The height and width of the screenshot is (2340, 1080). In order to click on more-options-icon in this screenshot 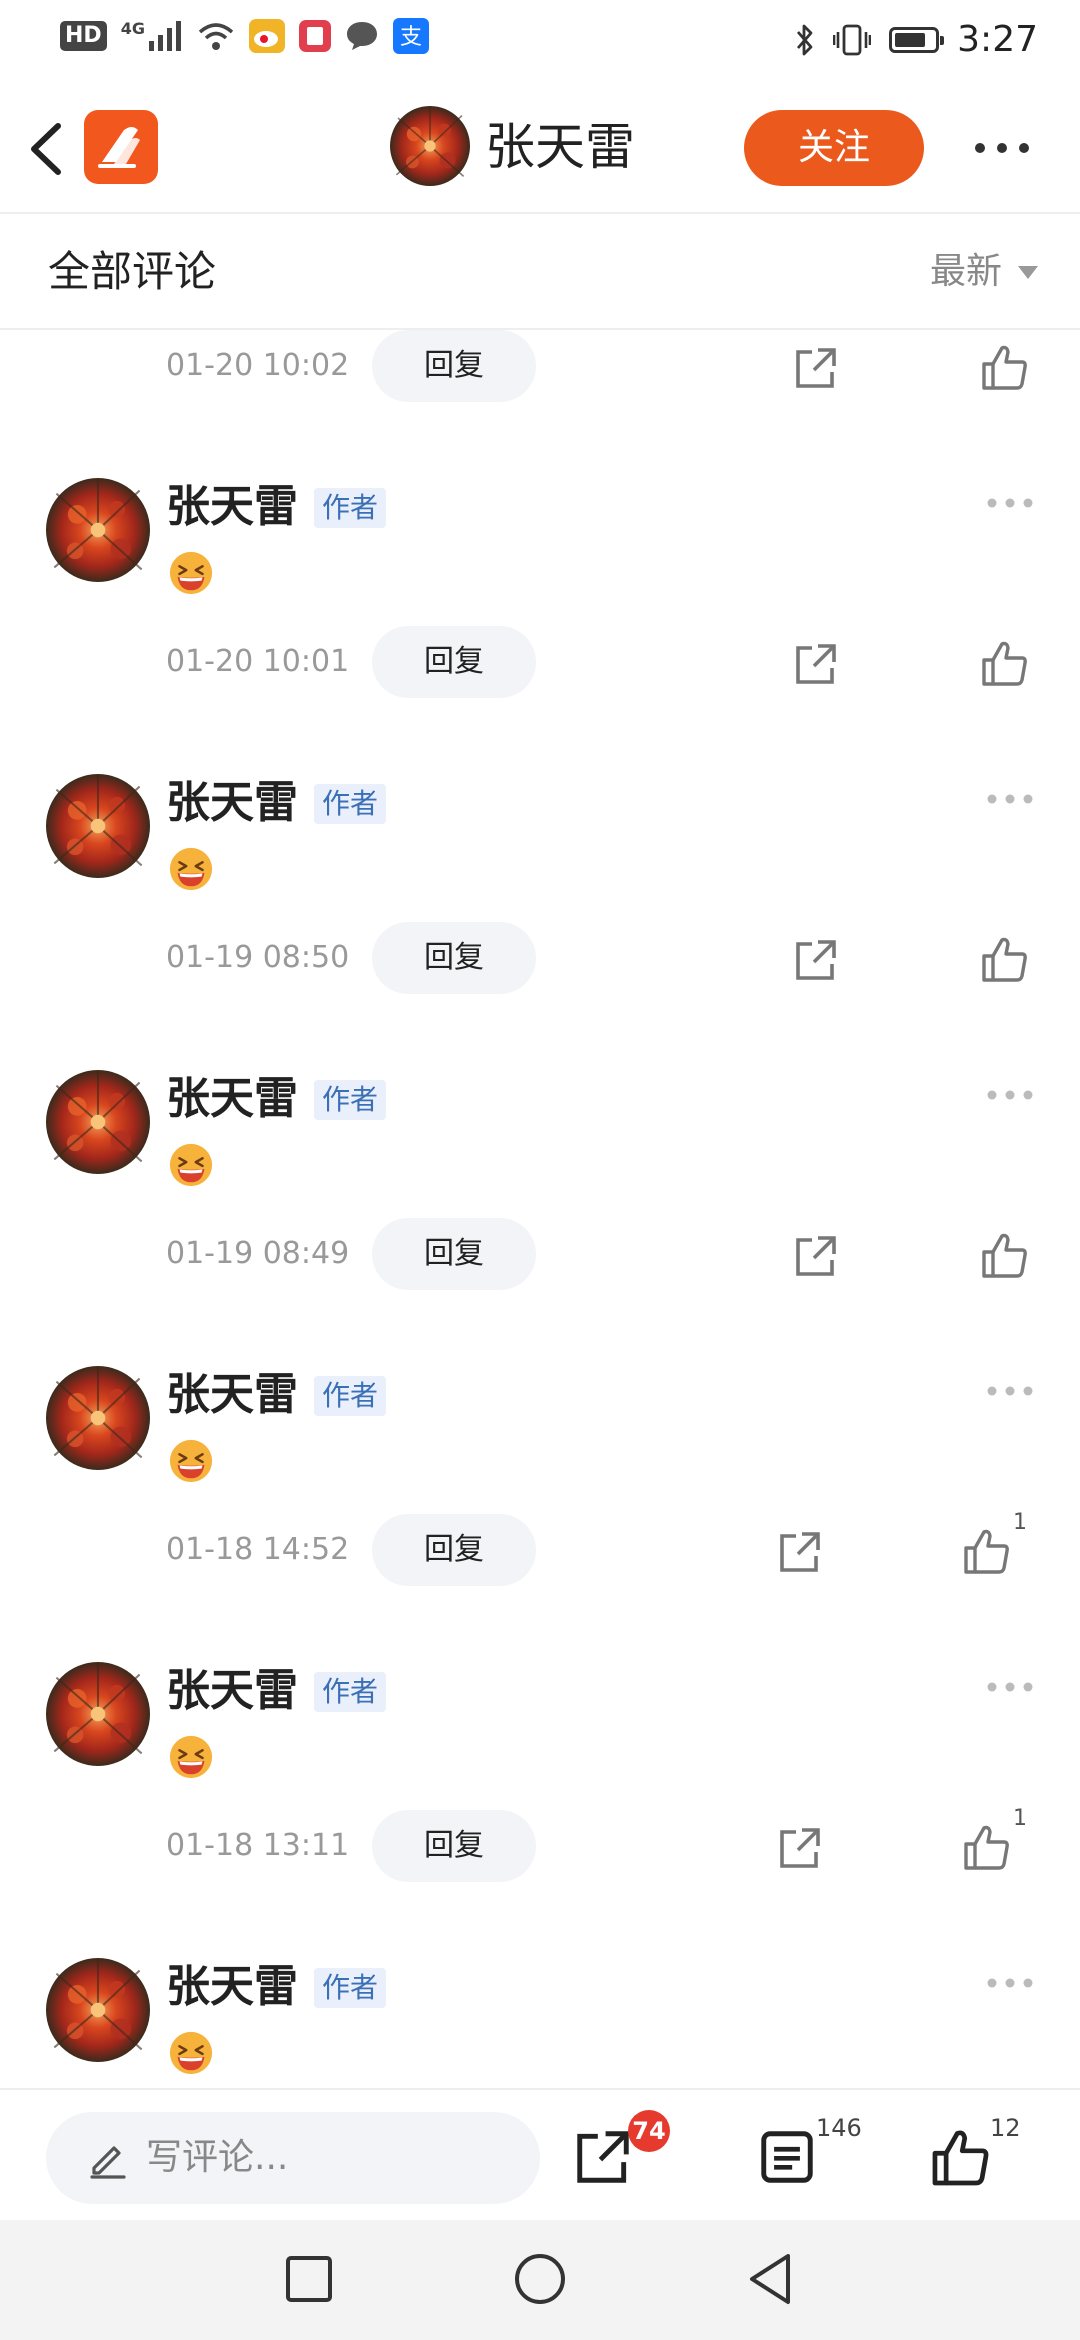, I will do `click(1002, 148)`.